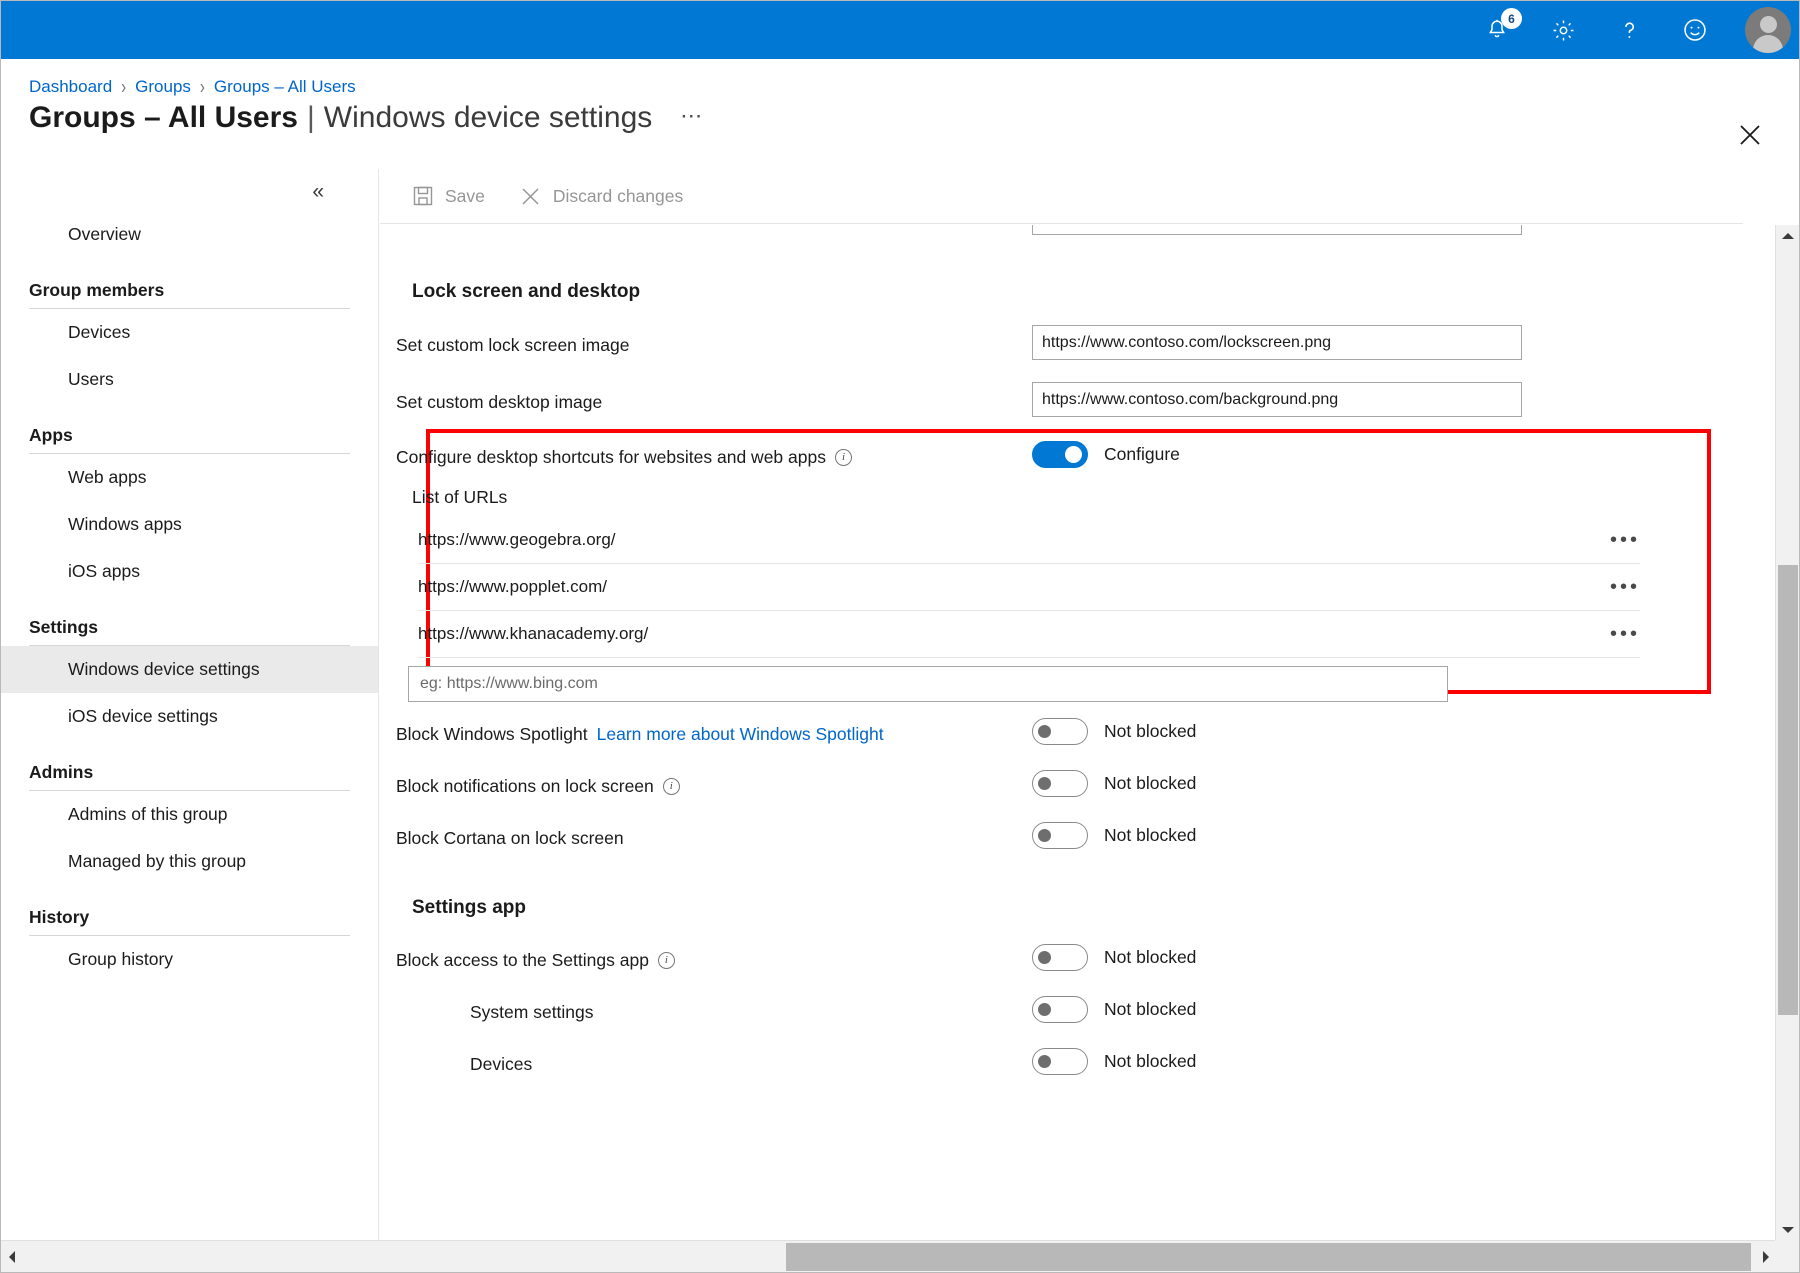 The image size is (1800, 1273). Describe the element at coordinates (189, 439) in the screenshot. I see `sidebar-group-apps: Apps` at that location.